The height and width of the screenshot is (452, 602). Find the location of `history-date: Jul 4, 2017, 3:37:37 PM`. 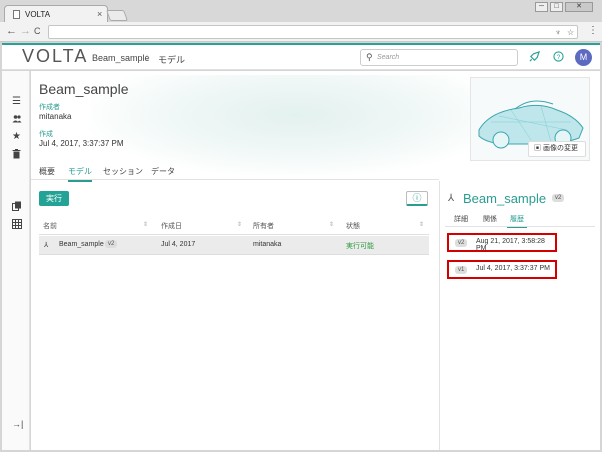

history-date: Jul 4, 2017, 3:37:37 PM is located at coordinates (513, 268).